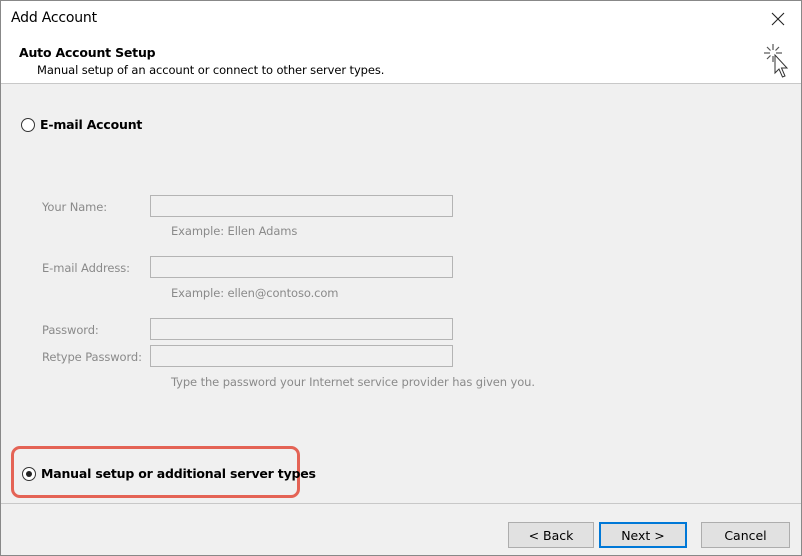 This screenshot has width=802, height=556. What do you see at coordinates (29, 473) in the screenshot?
I see `manual-setup-radio` at bounding box center [29, 473].